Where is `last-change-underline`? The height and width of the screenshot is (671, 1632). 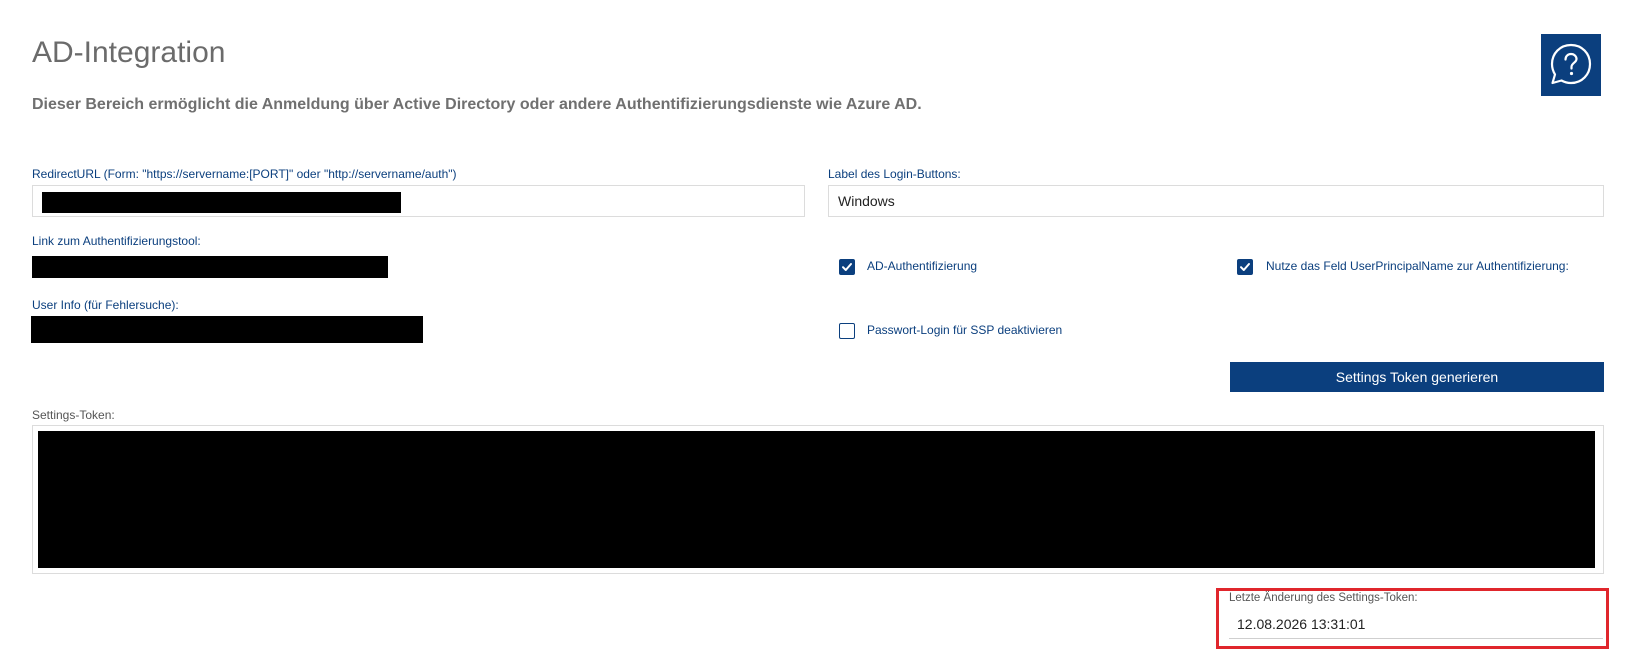
last-change-underline is located at coordinates (1416, 638).